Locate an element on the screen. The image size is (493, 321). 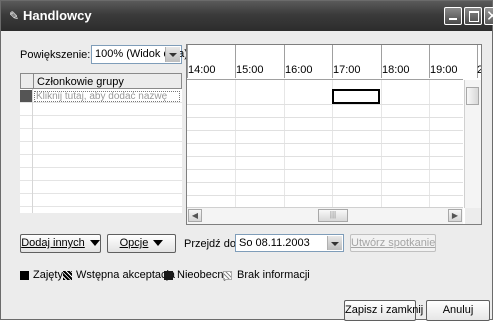
vertical-scroll-thumb is located at coordinates (472, 96).